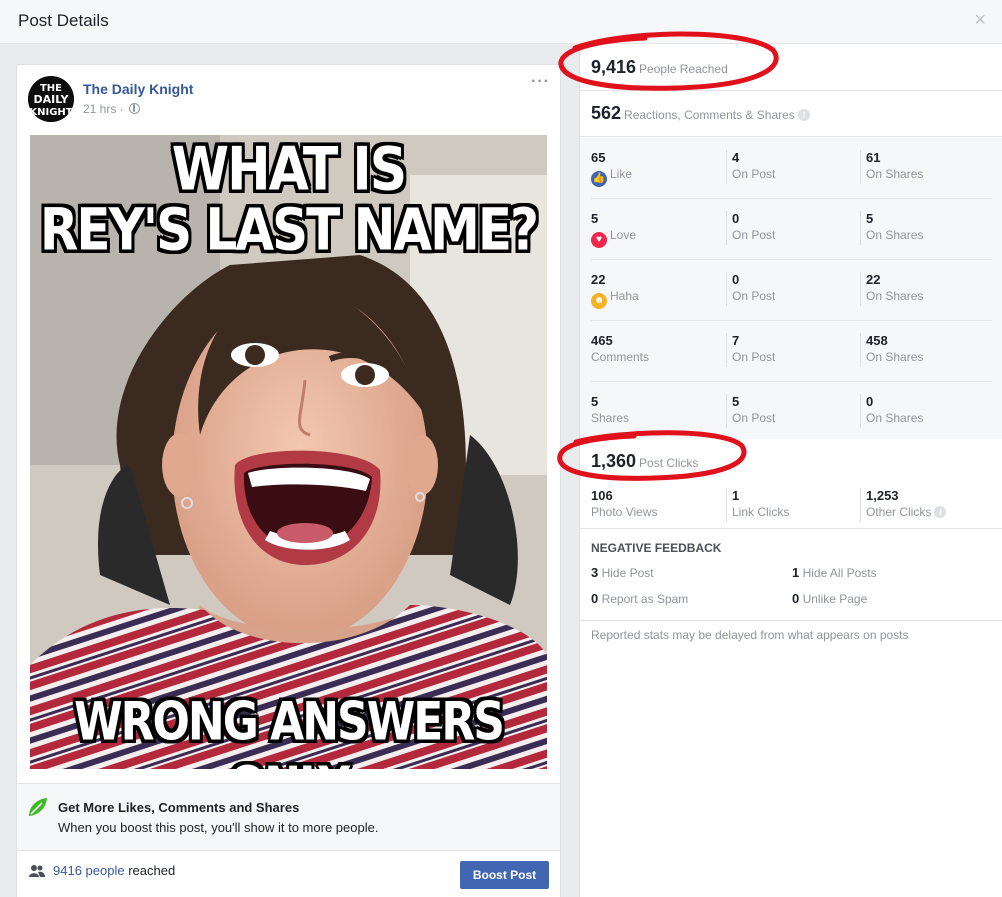 The image size is (1002, 897). I want to click on more-options-icon: ···, so click(540, 82).